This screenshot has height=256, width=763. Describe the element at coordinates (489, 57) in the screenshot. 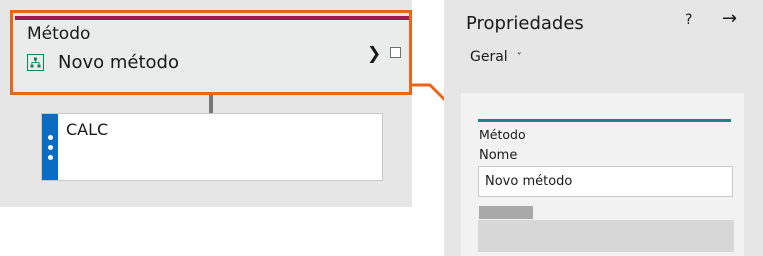

I see `tab-geral-label: Geral` at that location.